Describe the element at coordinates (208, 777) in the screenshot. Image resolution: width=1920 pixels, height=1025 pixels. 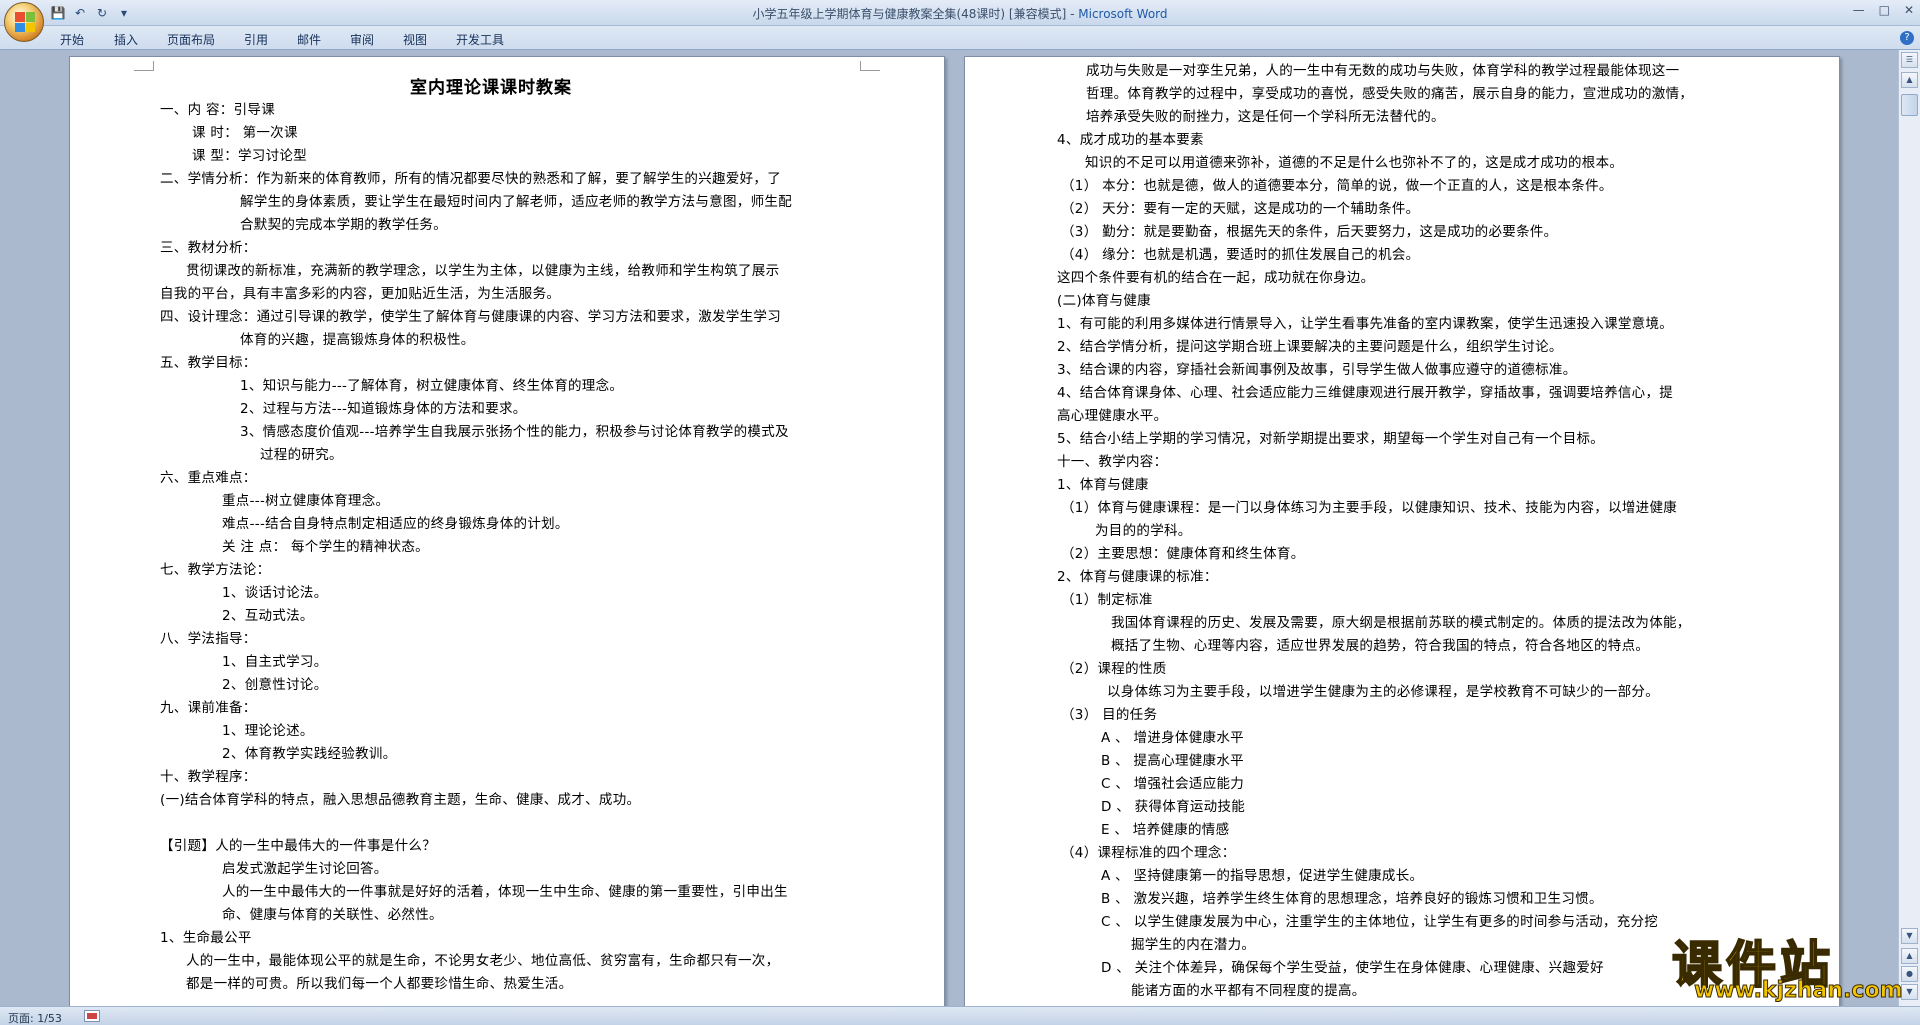
I see `text-line: 十、教学程序：` at that location.